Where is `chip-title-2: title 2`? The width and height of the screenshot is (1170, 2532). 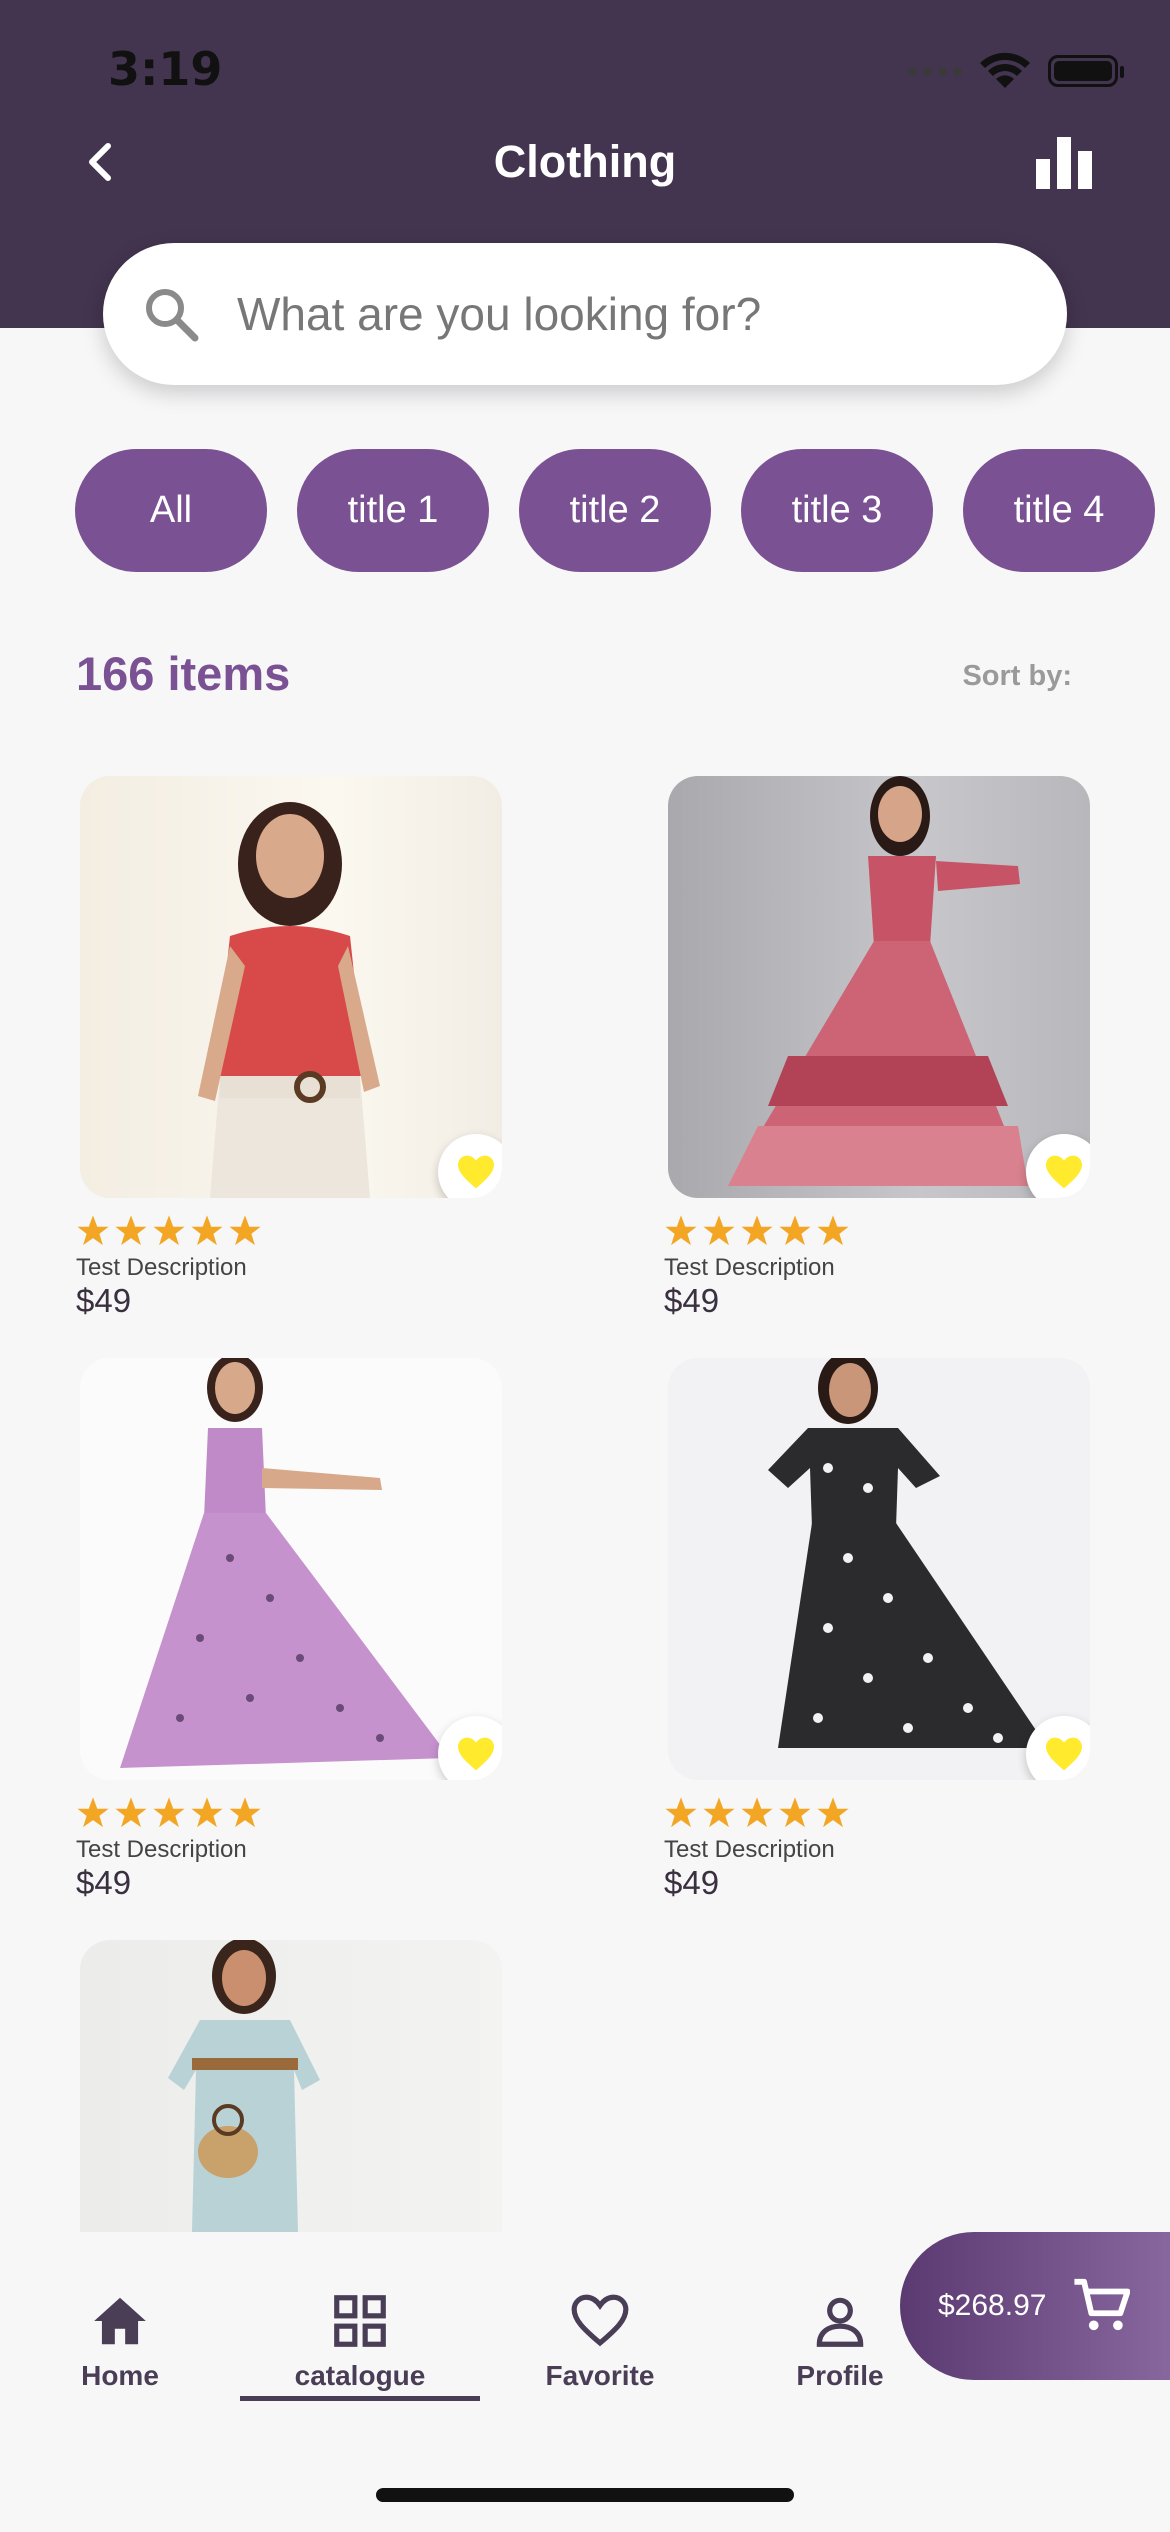
chip-title-2: title 2 is located at coordinates (615, 510).